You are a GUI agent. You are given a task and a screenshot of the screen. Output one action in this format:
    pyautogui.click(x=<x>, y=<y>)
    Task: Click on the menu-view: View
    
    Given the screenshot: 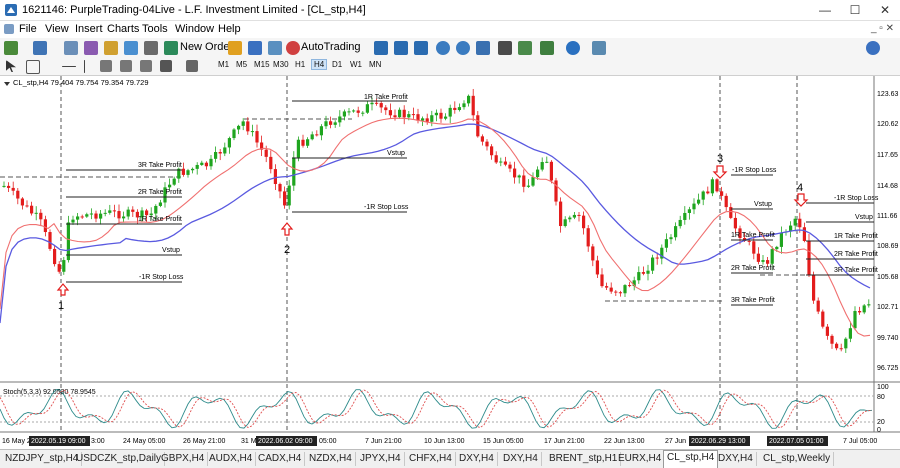 What is the action you would take?
    pyautogui.click(x=57, y=29)
    